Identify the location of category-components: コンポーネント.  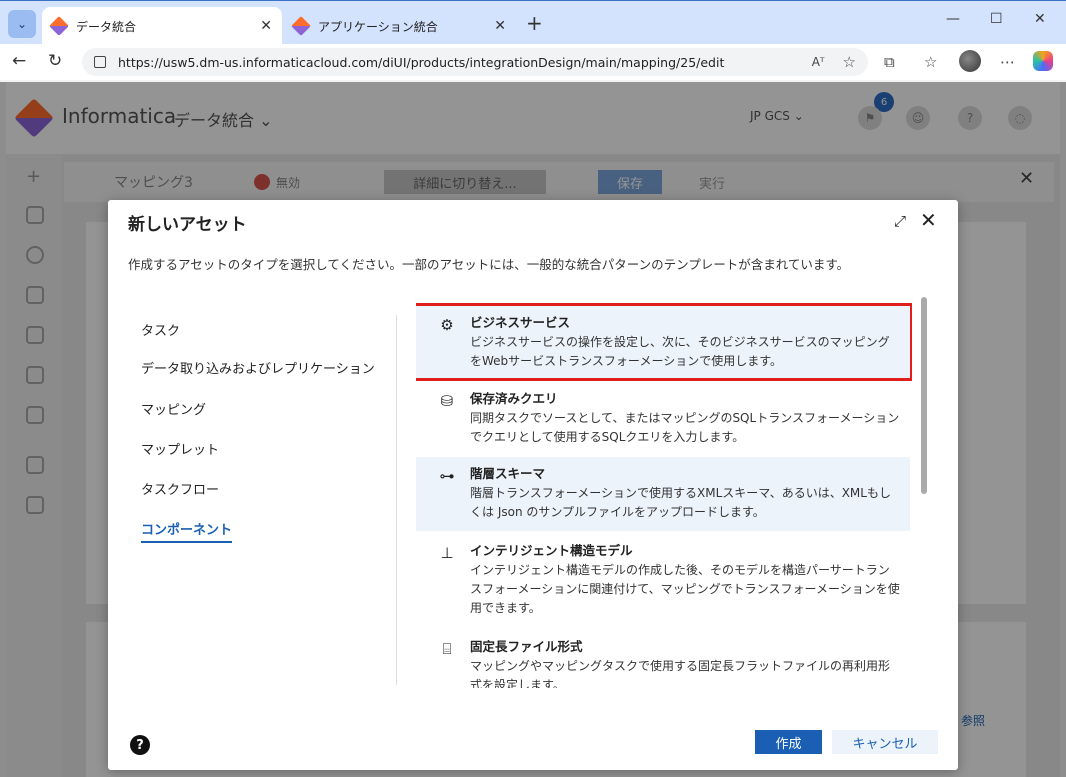
(187, 531).